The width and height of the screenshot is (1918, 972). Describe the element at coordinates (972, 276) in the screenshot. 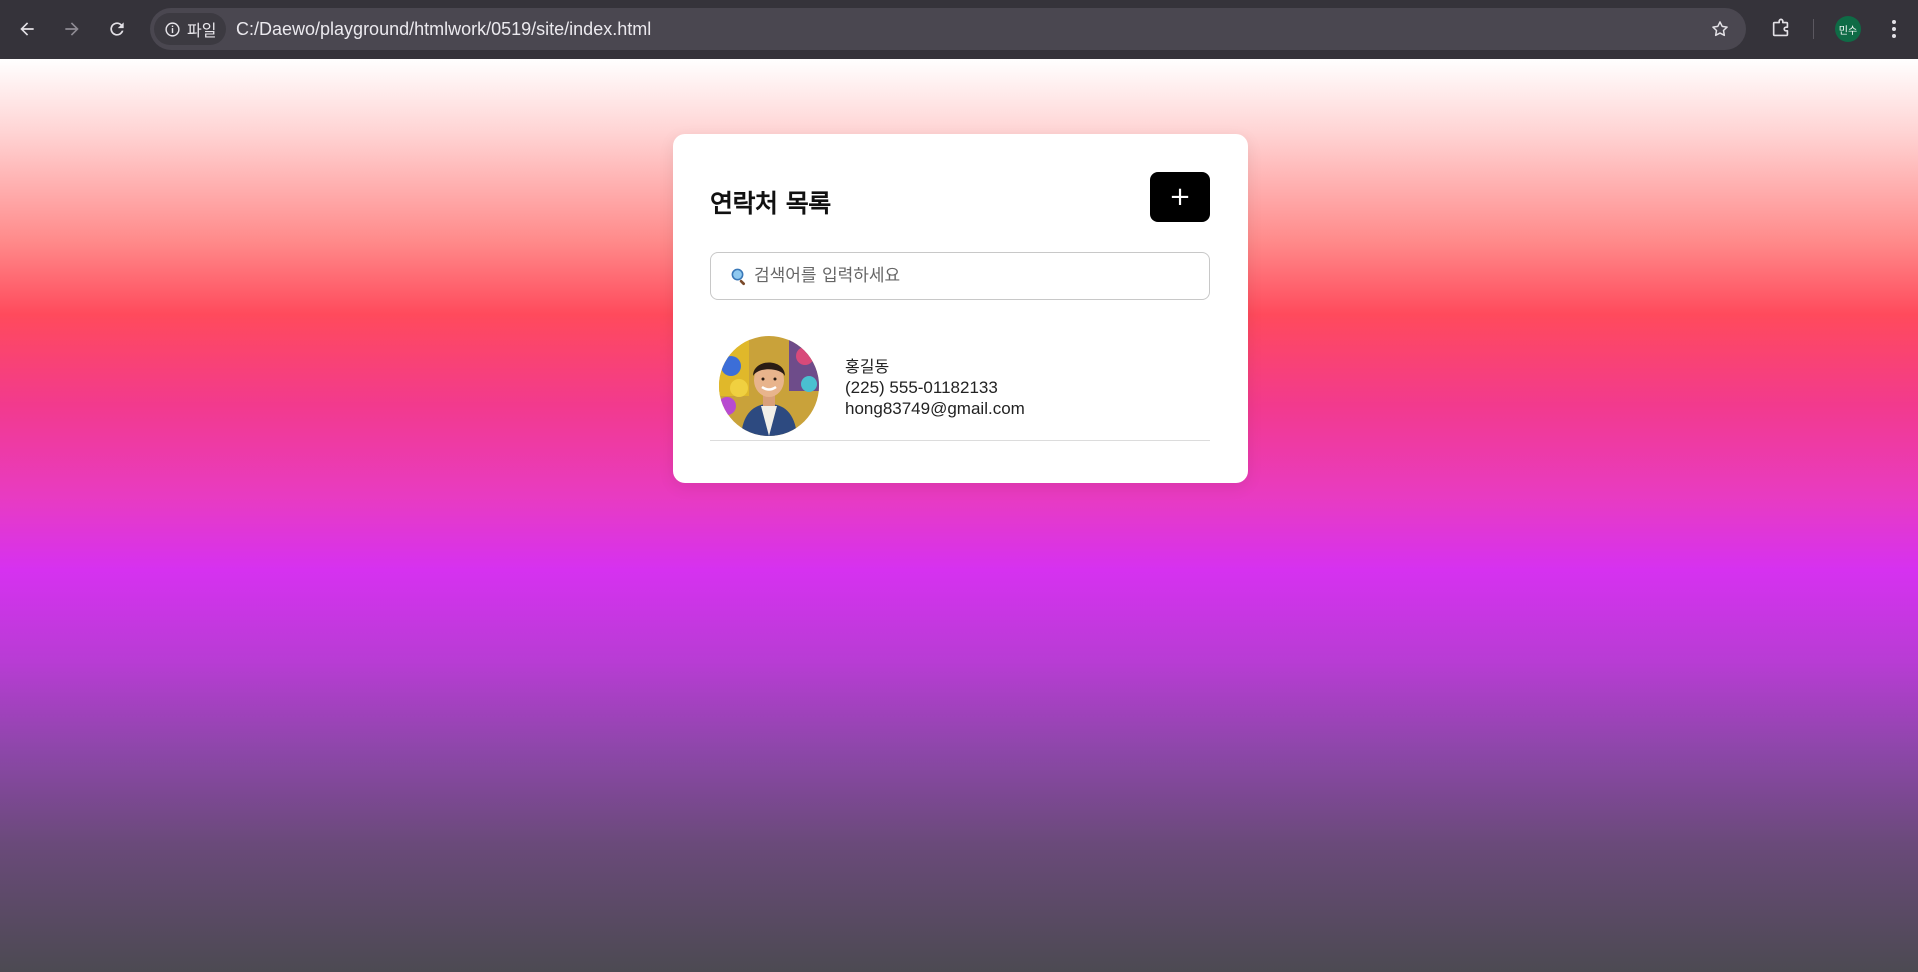

I see `search-input` at that location.